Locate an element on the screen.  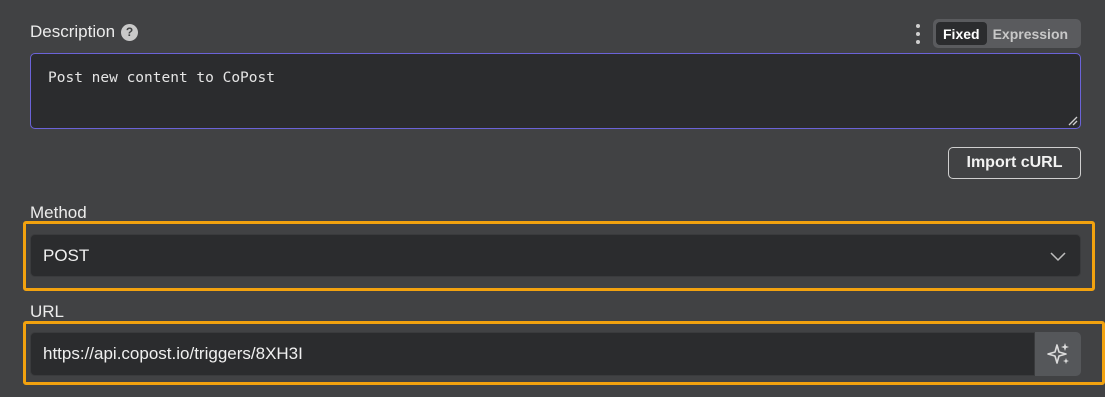
url-value: https://api.copost.io/triggers/8XH3I is located at coordinates (173, 353).